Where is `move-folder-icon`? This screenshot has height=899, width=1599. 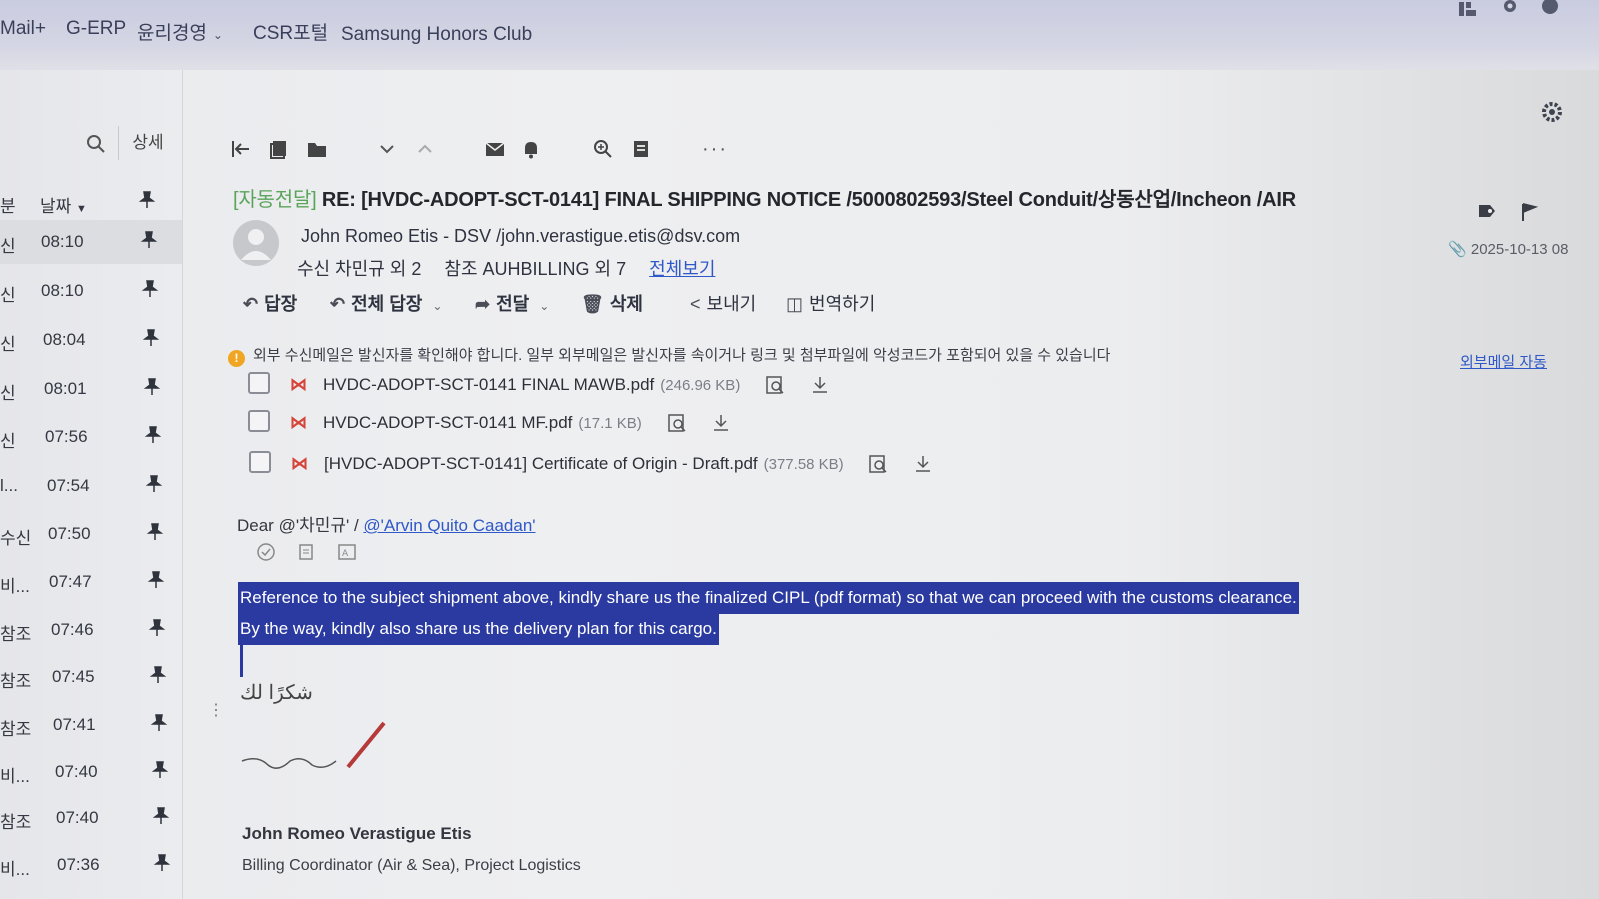
move-folder-icon is located at coordinates (317, 149).